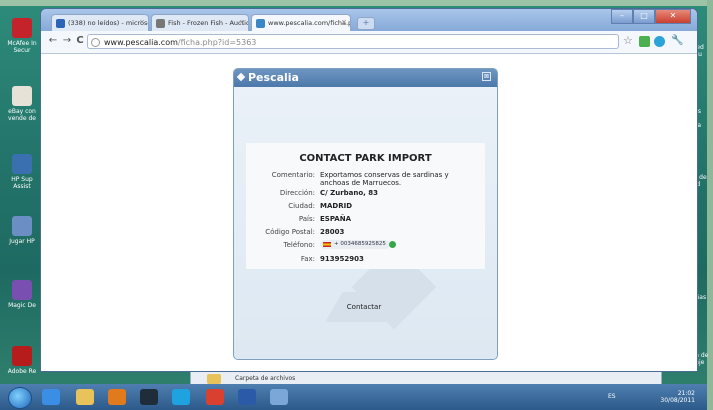 This screenshot has width=713, height=410. I want to click on field-value: C/ Zurbano, 83, so click(349, 193).